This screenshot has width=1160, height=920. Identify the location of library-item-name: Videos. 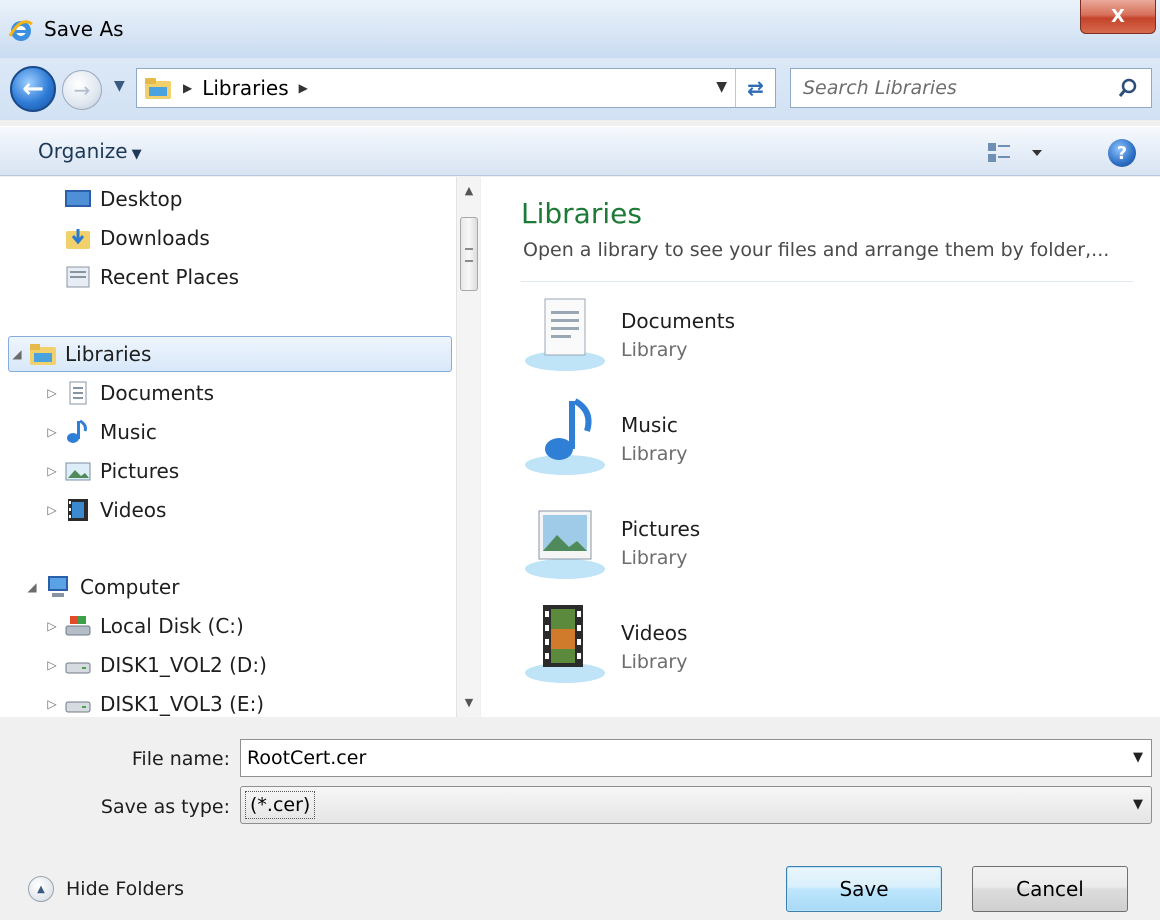
(654, 633).